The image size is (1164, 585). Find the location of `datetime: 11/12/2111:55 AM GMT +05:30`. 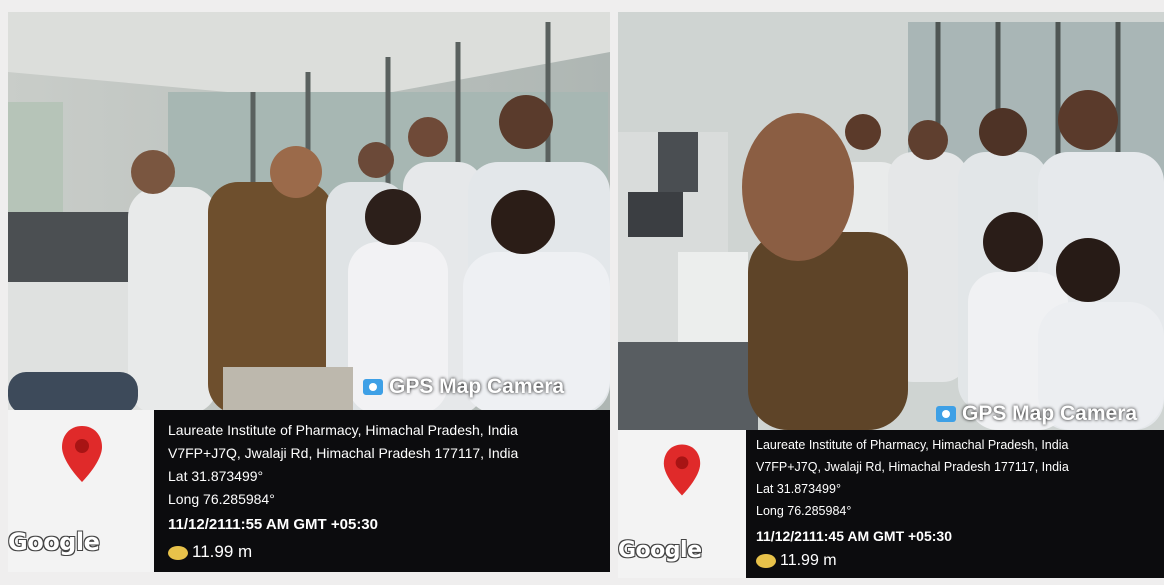

datetime: 11/12/2111:55 AM GMT +05:30 is located at coordinates (273, 524).